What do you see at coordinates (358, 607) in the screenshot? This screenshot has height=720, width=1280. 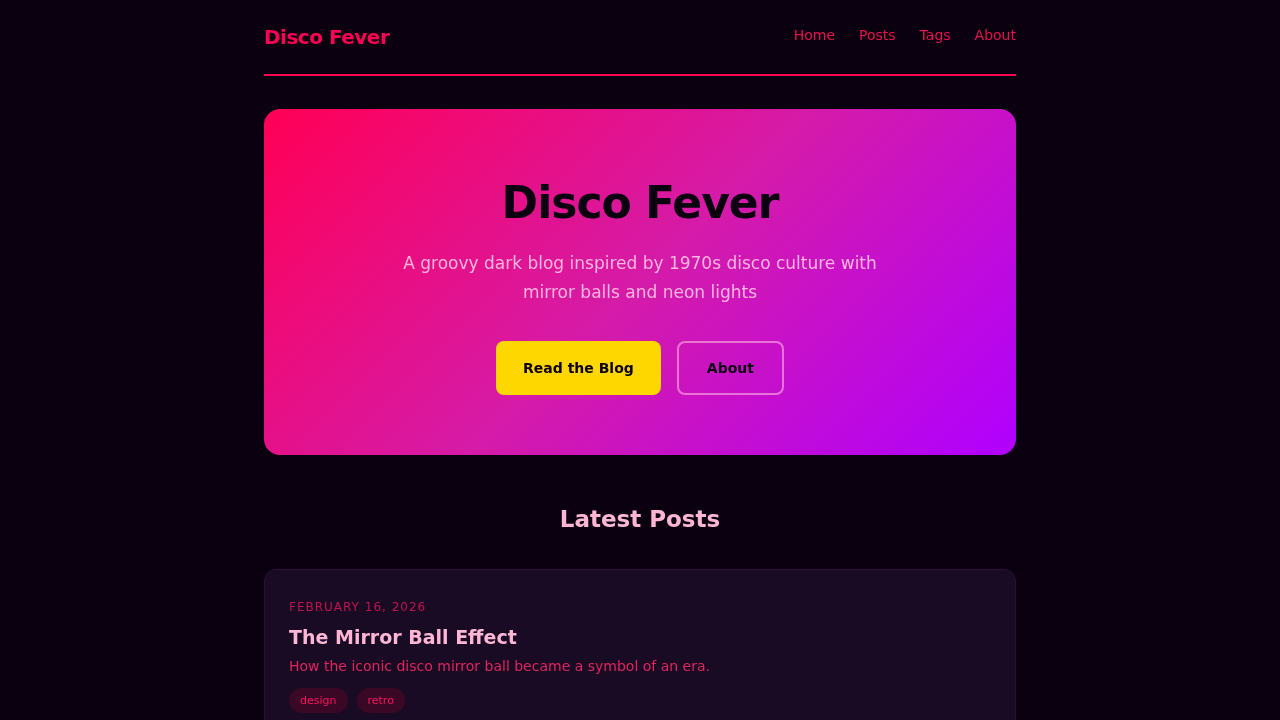 I see `post-date: FEBRUARY 16, 2026` at bounding box center [358, 607].